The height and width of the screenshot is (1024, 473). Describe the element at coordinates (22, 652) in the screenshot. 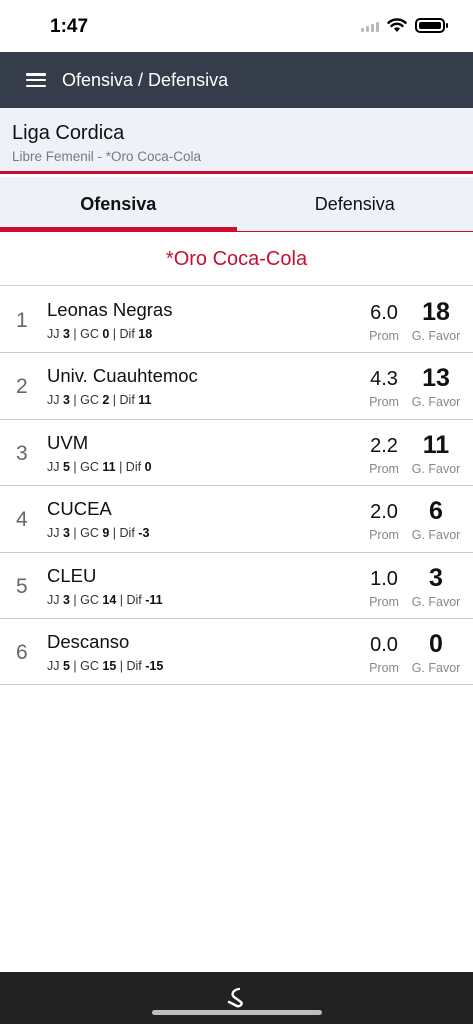

I see `team-rank: 6` at that location.